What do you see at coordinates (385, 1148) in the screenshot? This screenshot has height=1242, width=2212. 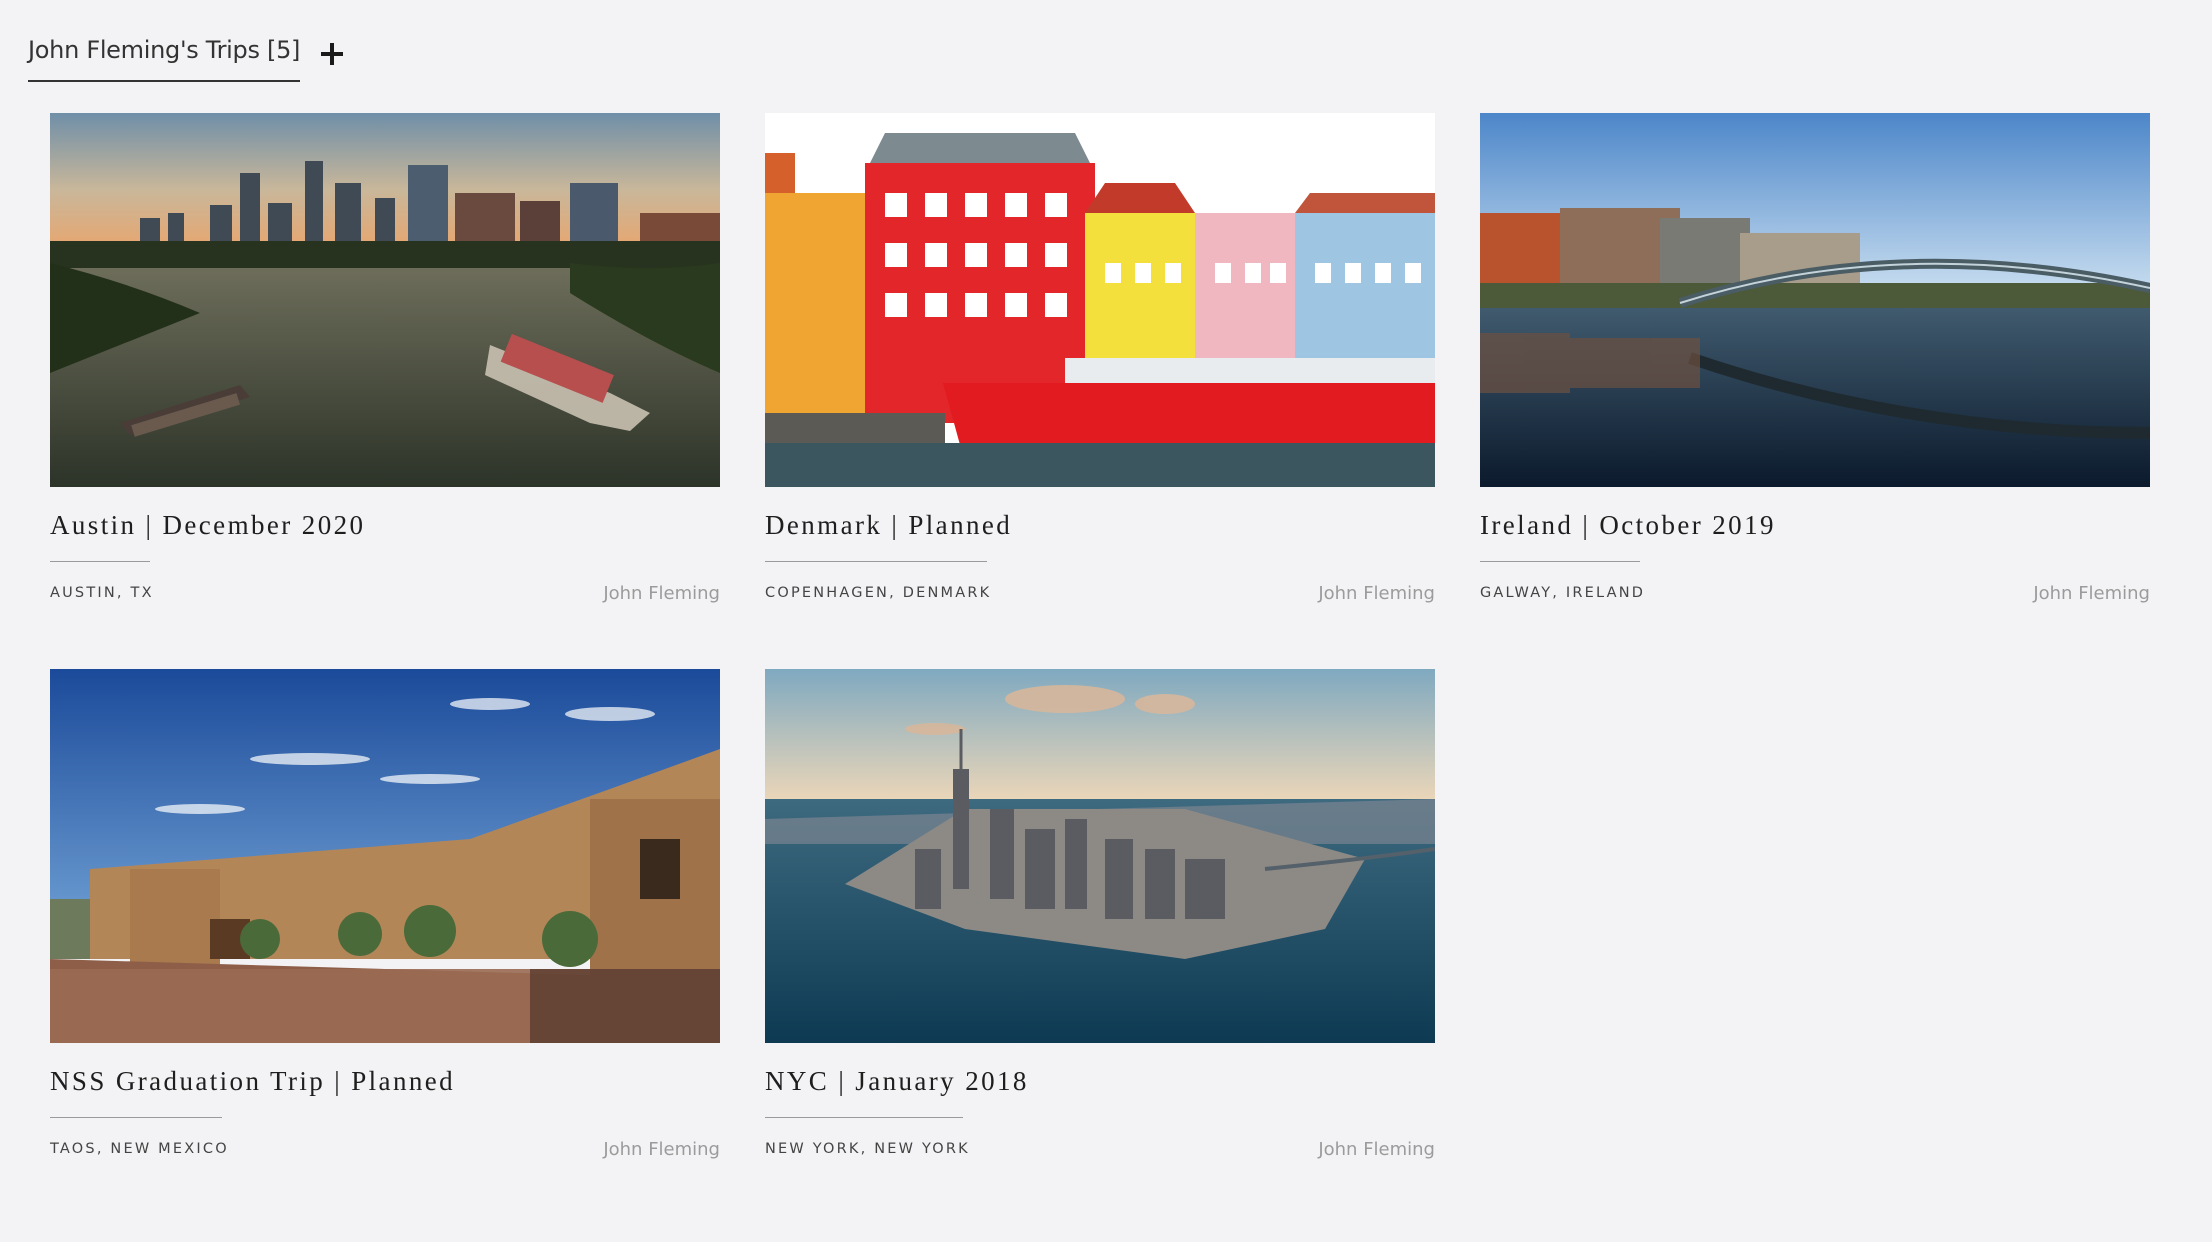 I see `trip-meta: TAOS, NEW MEXICO John Fleming` at bounding box center [385, 1148].